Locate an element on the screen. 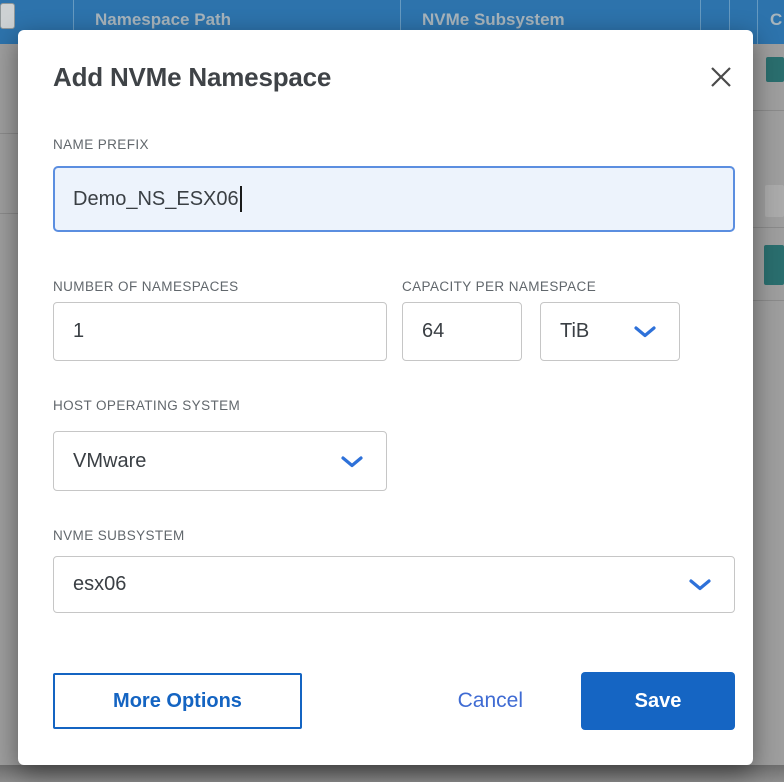  dimmed-overlay-strip is located at coordinates (392, 773).